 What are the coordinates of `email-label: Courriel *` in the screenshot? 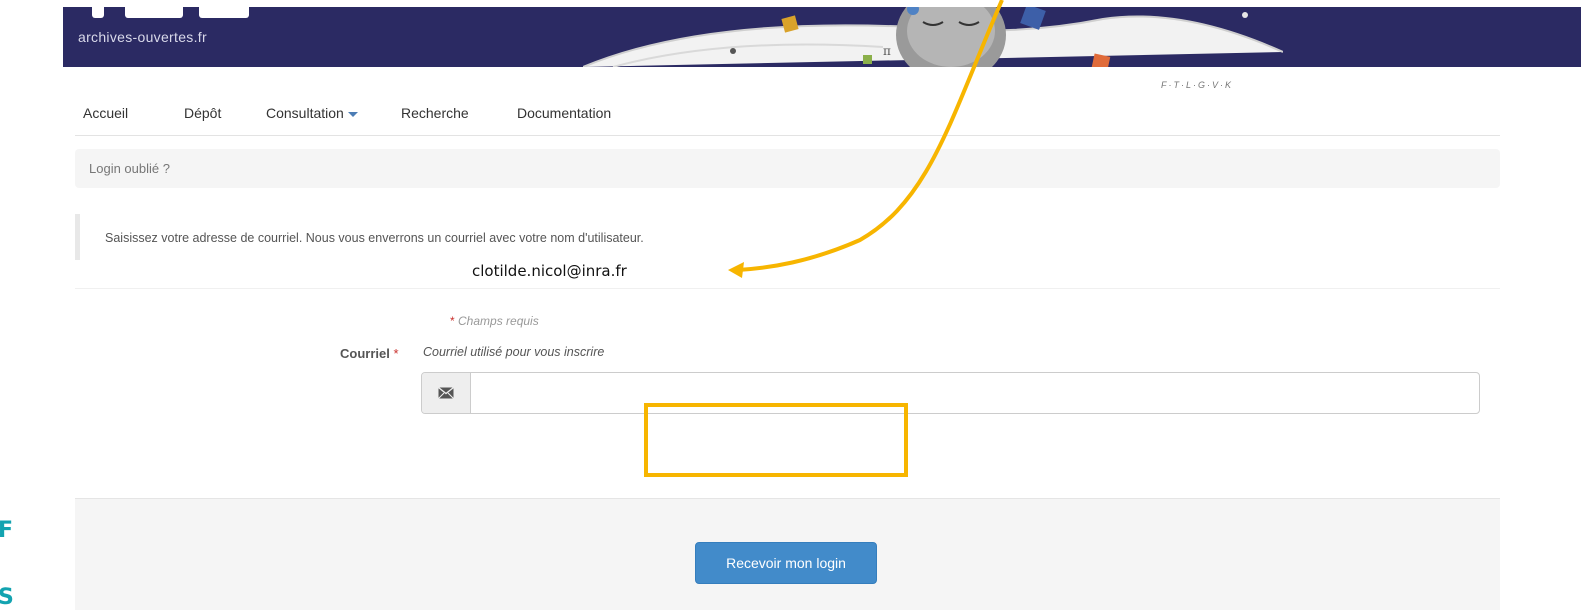 It's located at (369, 353).